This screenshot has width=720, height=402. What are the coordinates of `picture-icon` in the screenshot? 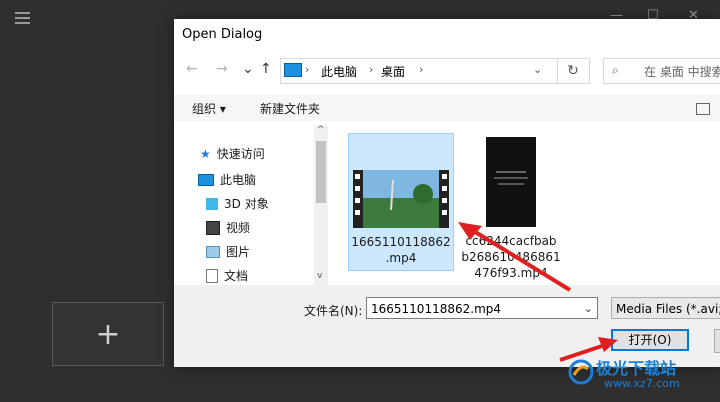 It's located at (213, 251).